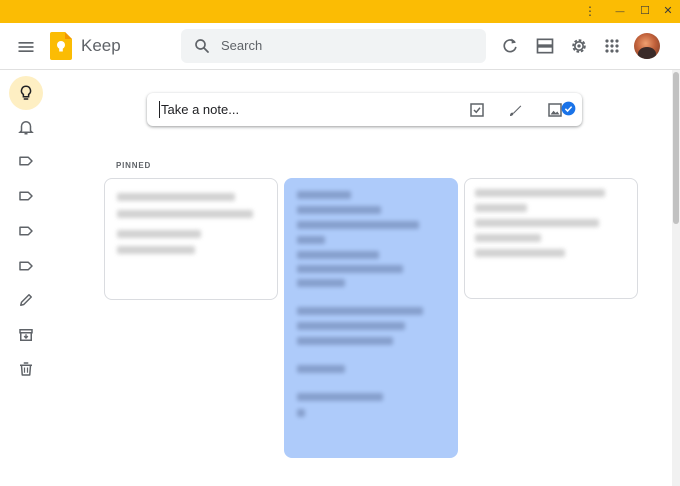  I want to click on sidebar-item-archive, so click(26, 335).